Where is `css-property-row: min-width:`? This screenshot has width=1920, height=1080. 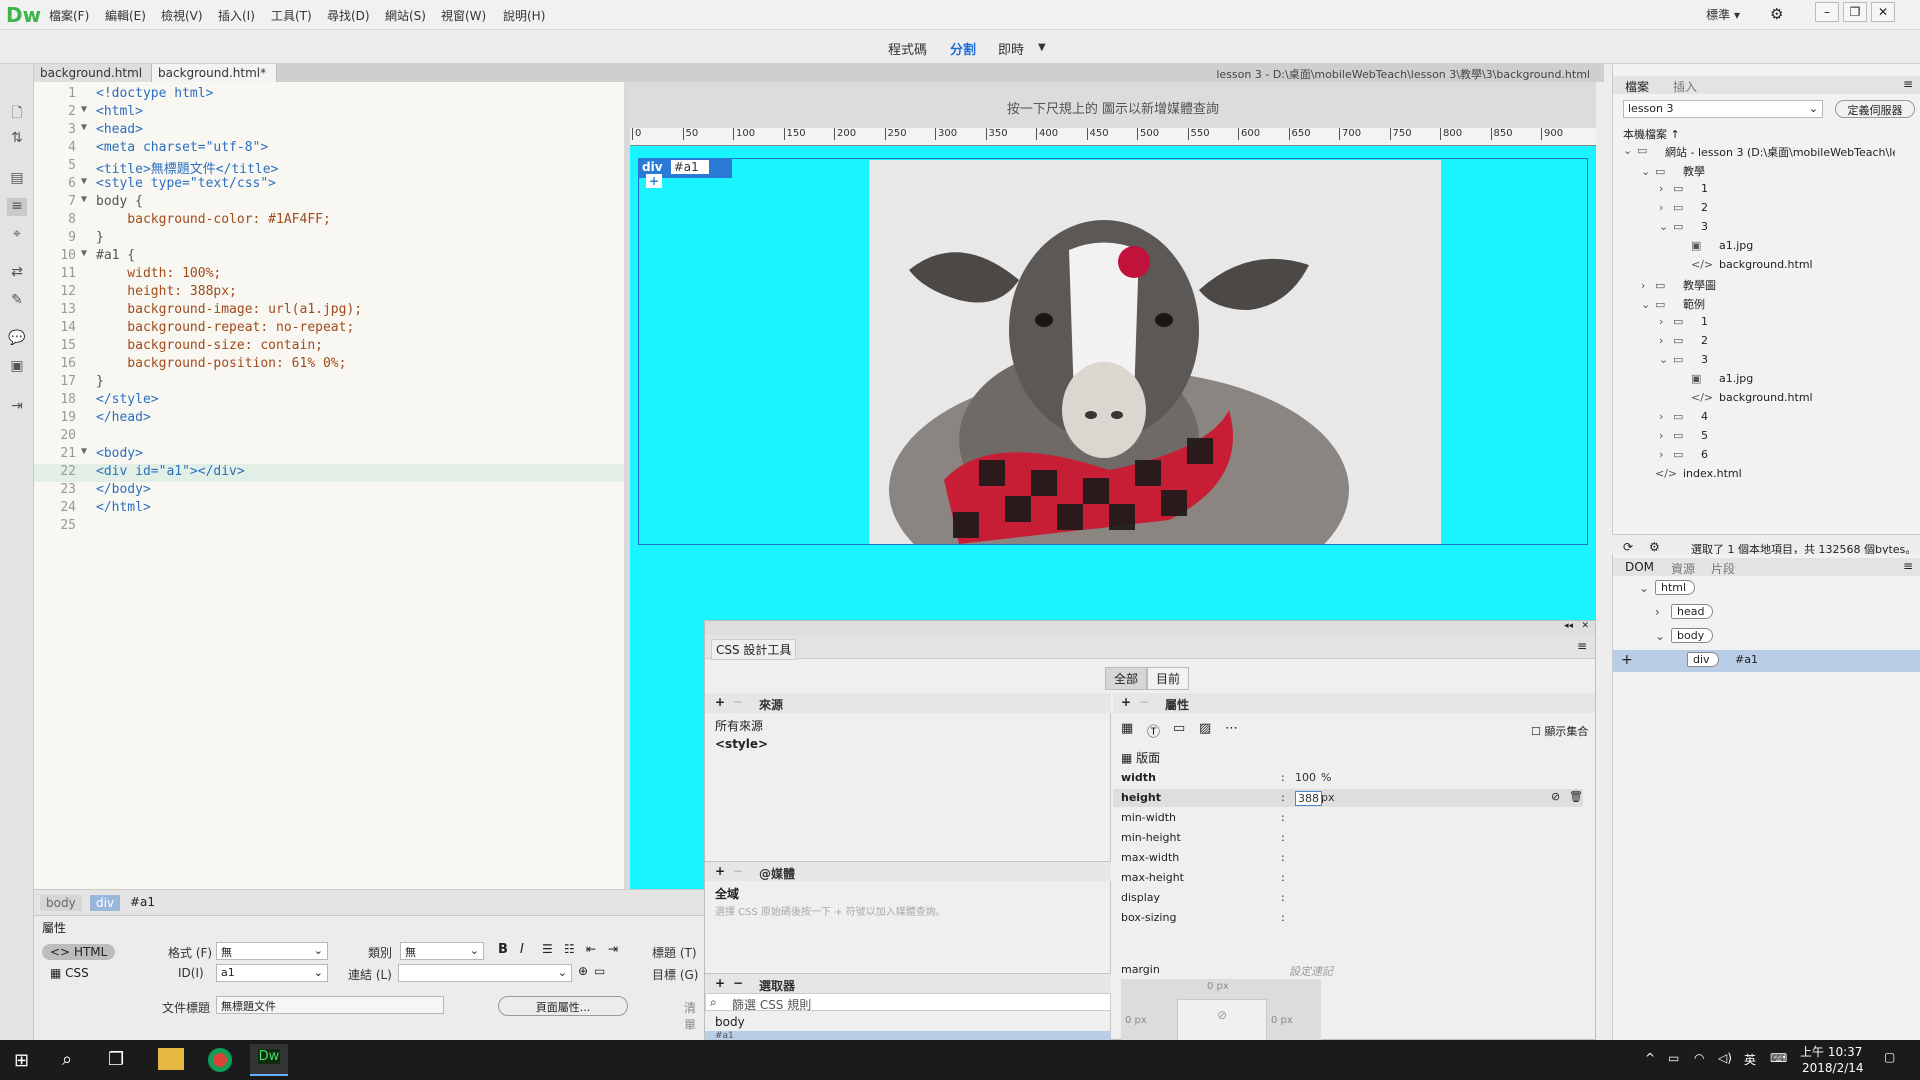
css-property-row: min-width: is located at coordinates (1348, 818).